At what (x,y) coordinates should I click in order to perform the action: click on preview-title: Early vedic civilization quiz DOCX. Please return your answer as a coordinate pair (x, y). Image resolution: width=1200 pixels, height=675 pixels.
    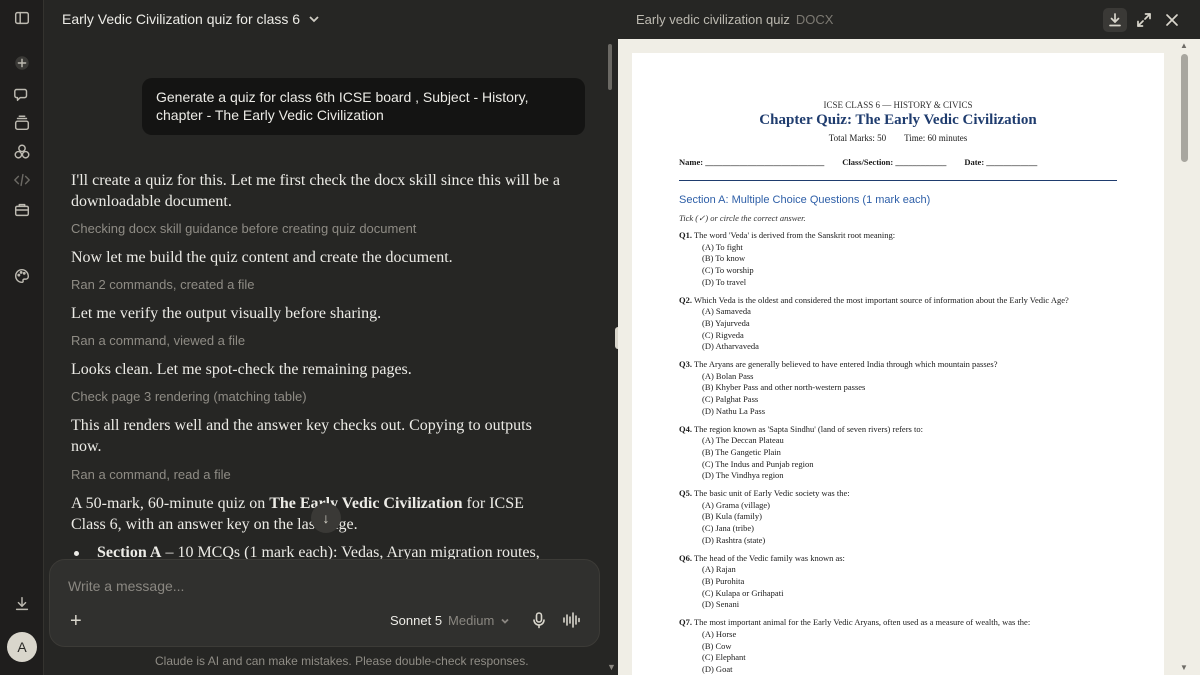
    Looking at the image, I should click on (734, 19).